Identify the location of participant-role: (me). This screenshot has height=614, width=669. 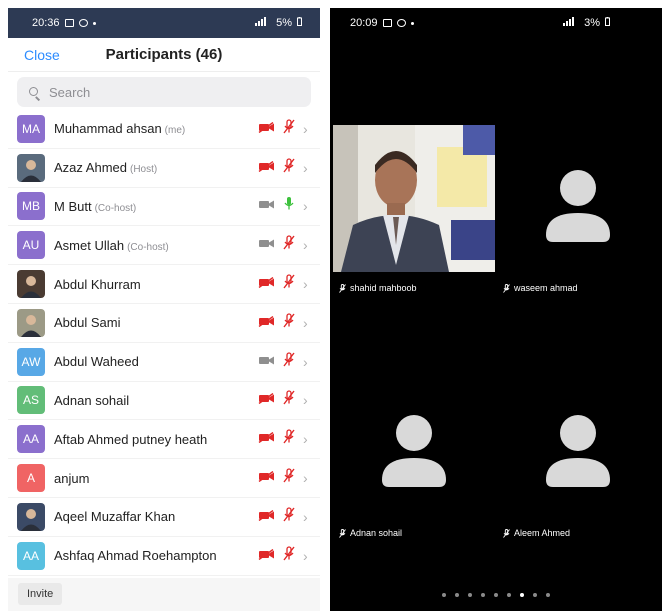
(175, 131).